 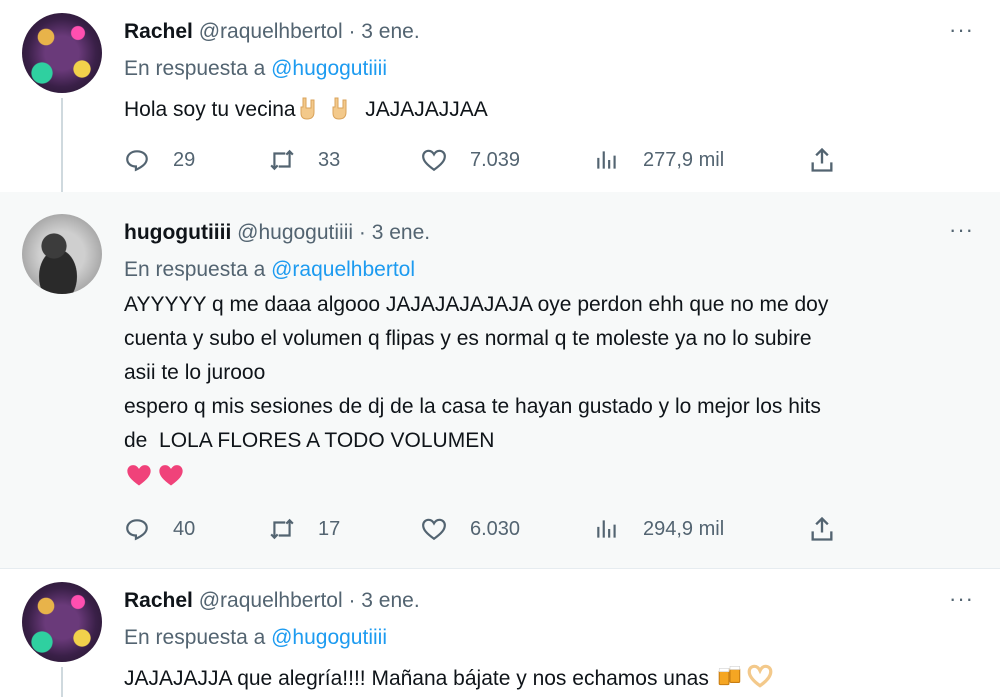 I want to click on reply-to-link: @raquelhbertol, so click(x=343, y=269).